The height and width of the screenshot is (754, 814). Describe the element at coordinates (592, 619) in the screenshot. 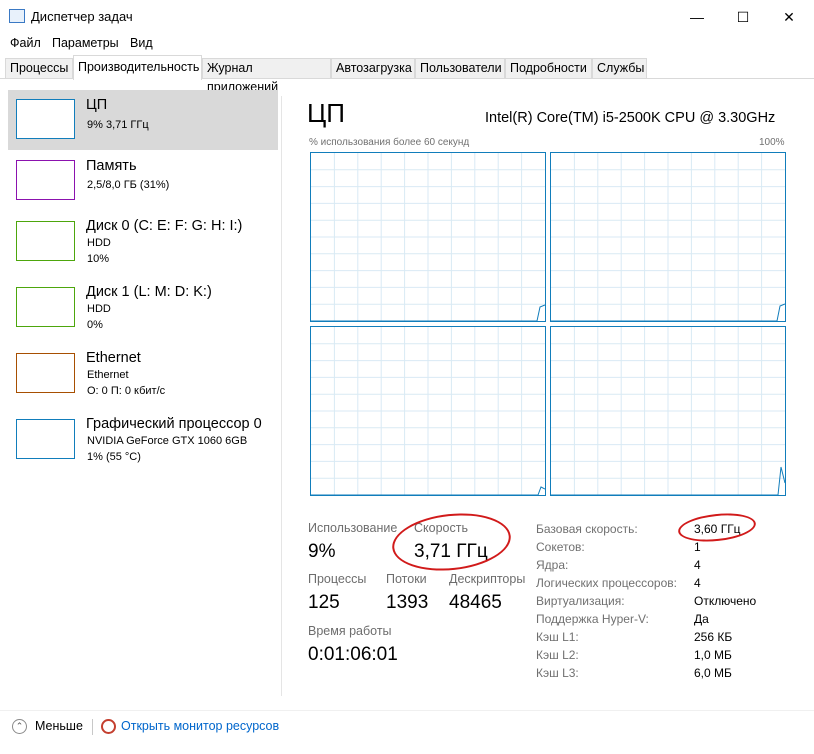

I see `detail-label: Поддержка Hyper-V:` at that location.